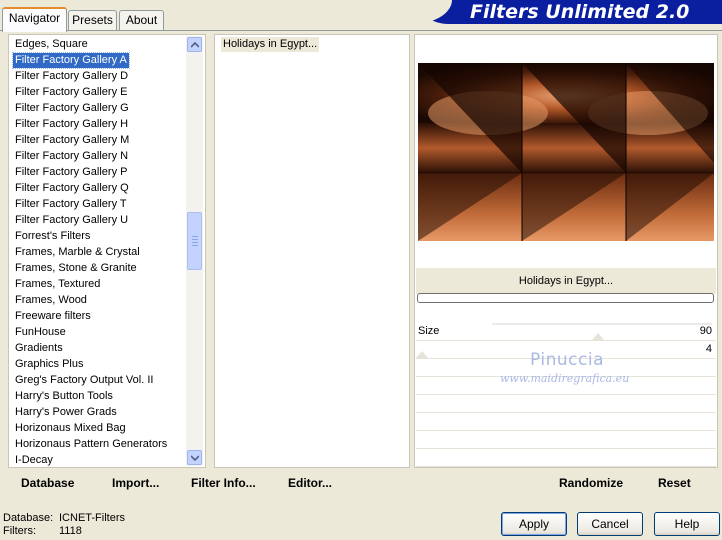  What do you see at coordinates (71, 172) in the screenshot?
I see `category-list-item: Filter Factory Gallery P` at bounding box center [71, 172].